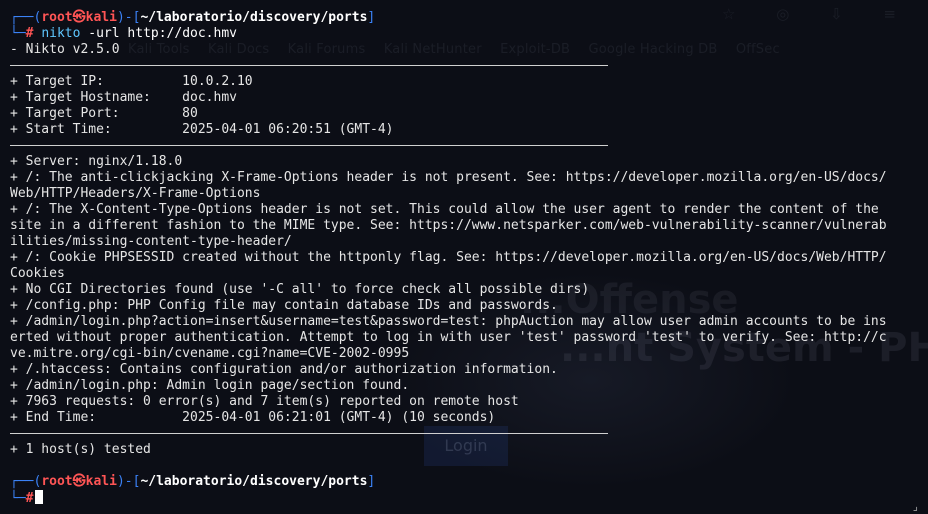 The image size is (928, 514). Describe the element at coordinates (158, 33) in the screenshot. I see `command-args: -url http://doc.hmv` at that location.